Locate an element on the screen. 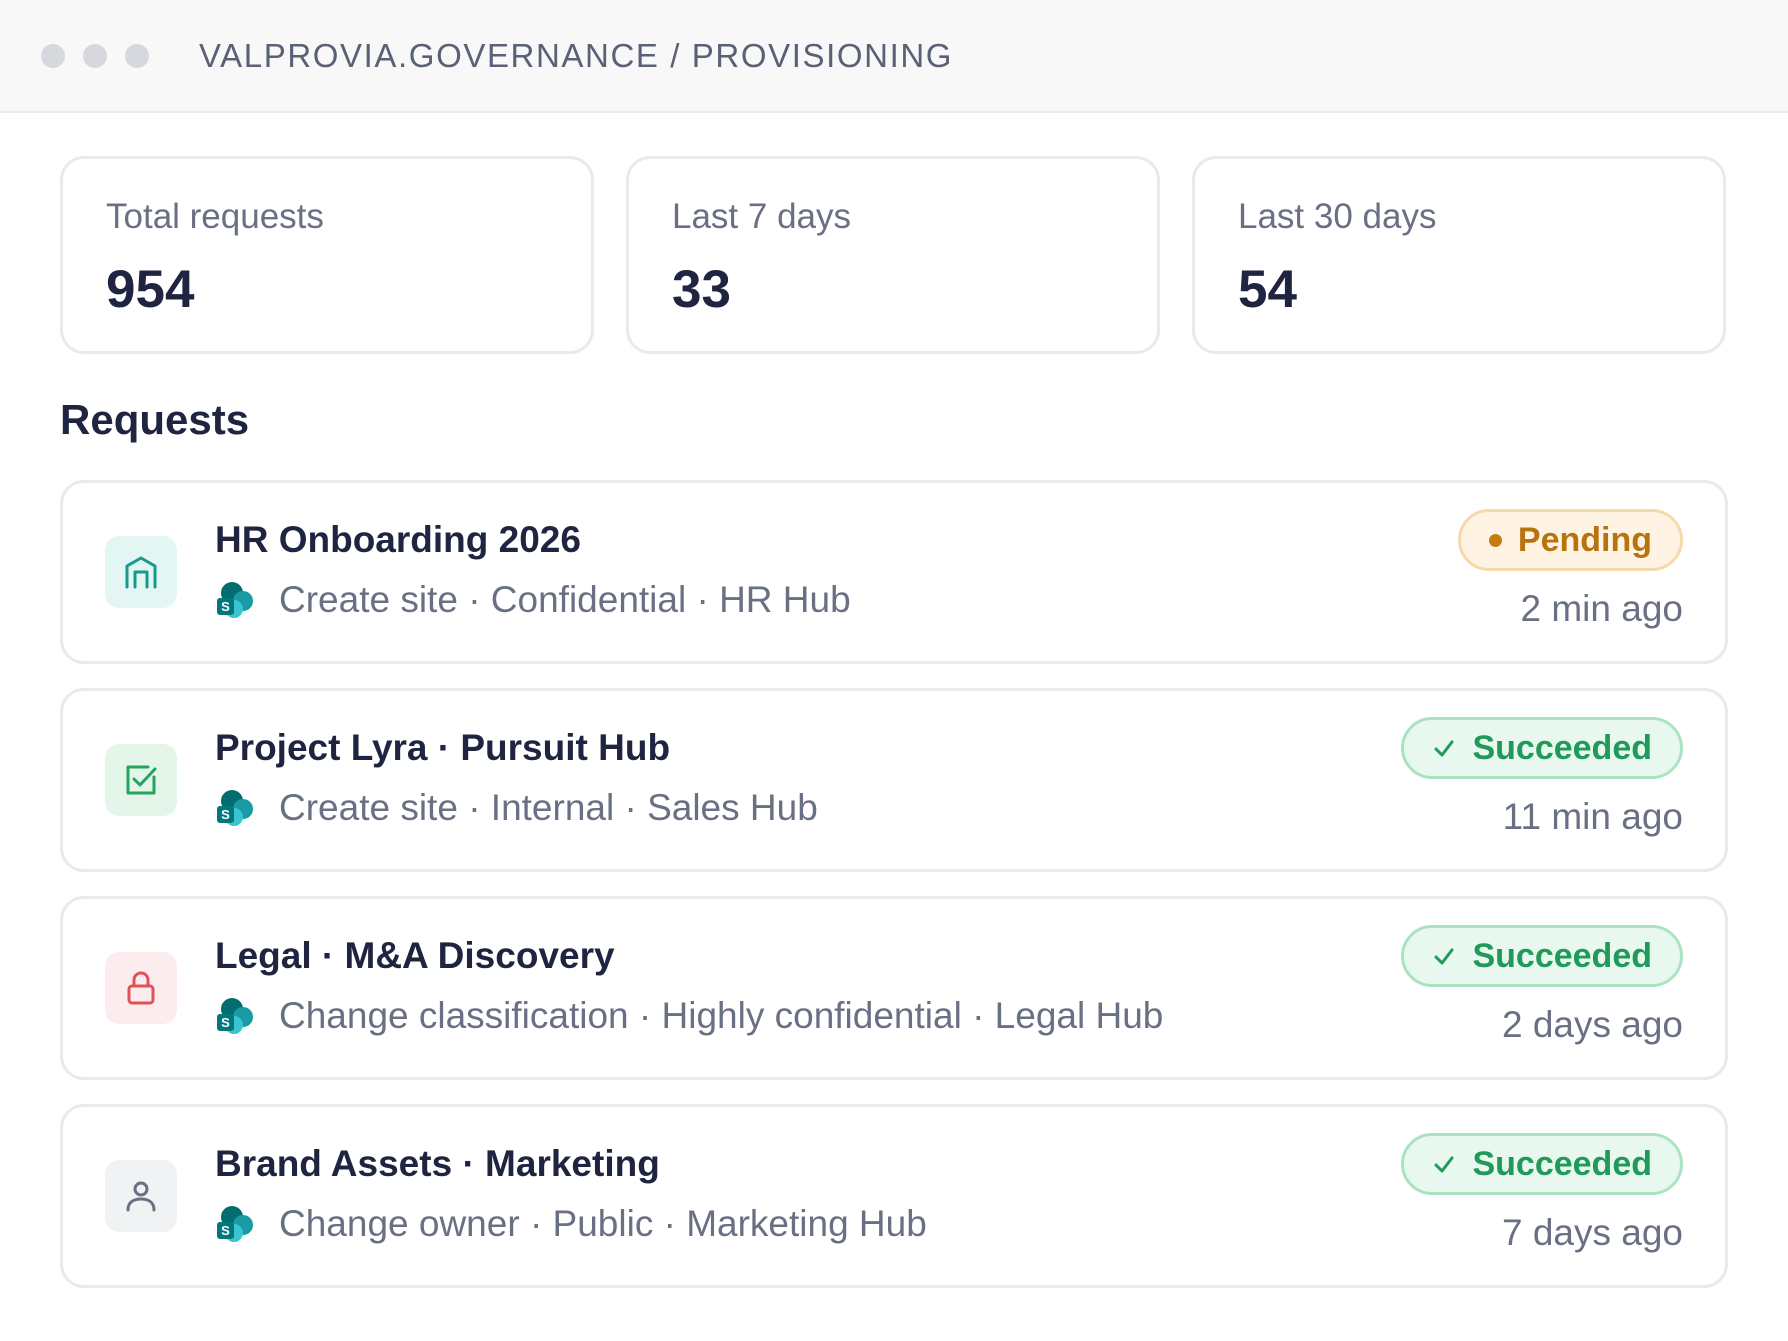 This screenshot has width=1788, height=1341. request-title: Project Lyra · Pursuit Hub is located at coordinates (443, 747).